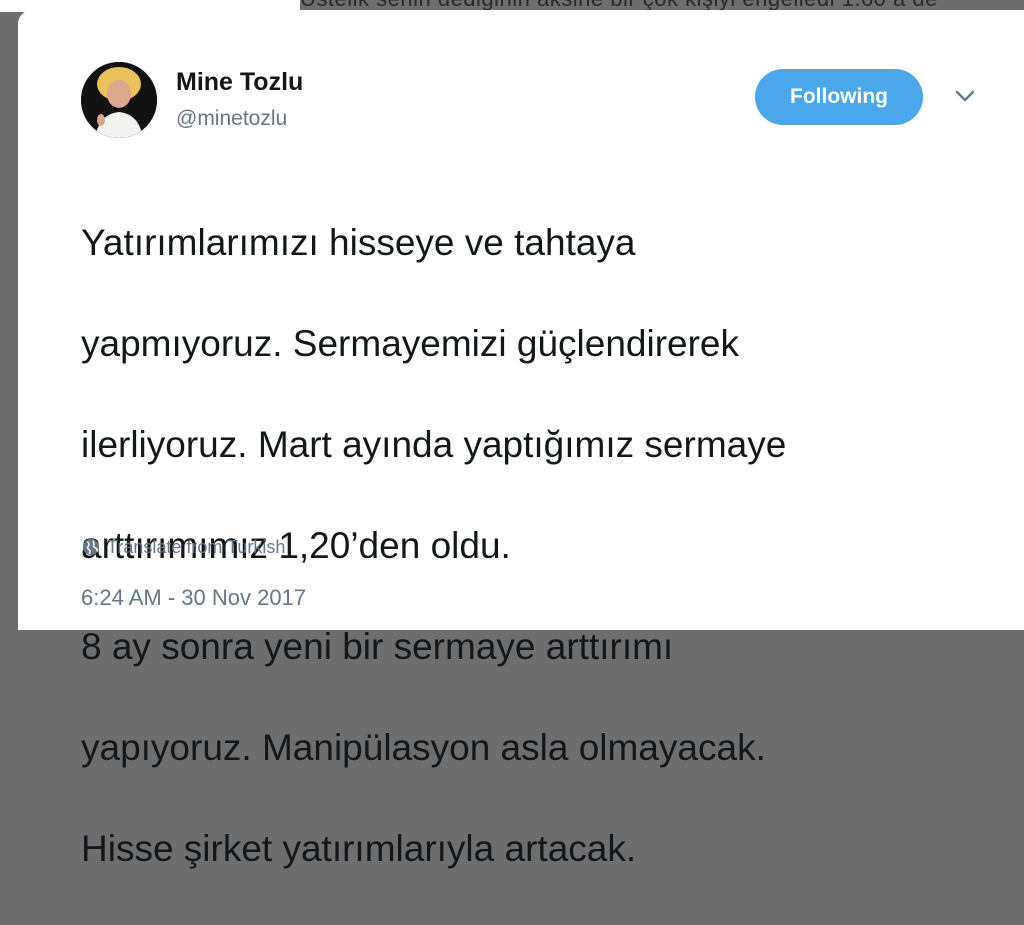 The width and height of the screenshot is (1024, 925). I want to click on avatar-image, so click(119, 100).